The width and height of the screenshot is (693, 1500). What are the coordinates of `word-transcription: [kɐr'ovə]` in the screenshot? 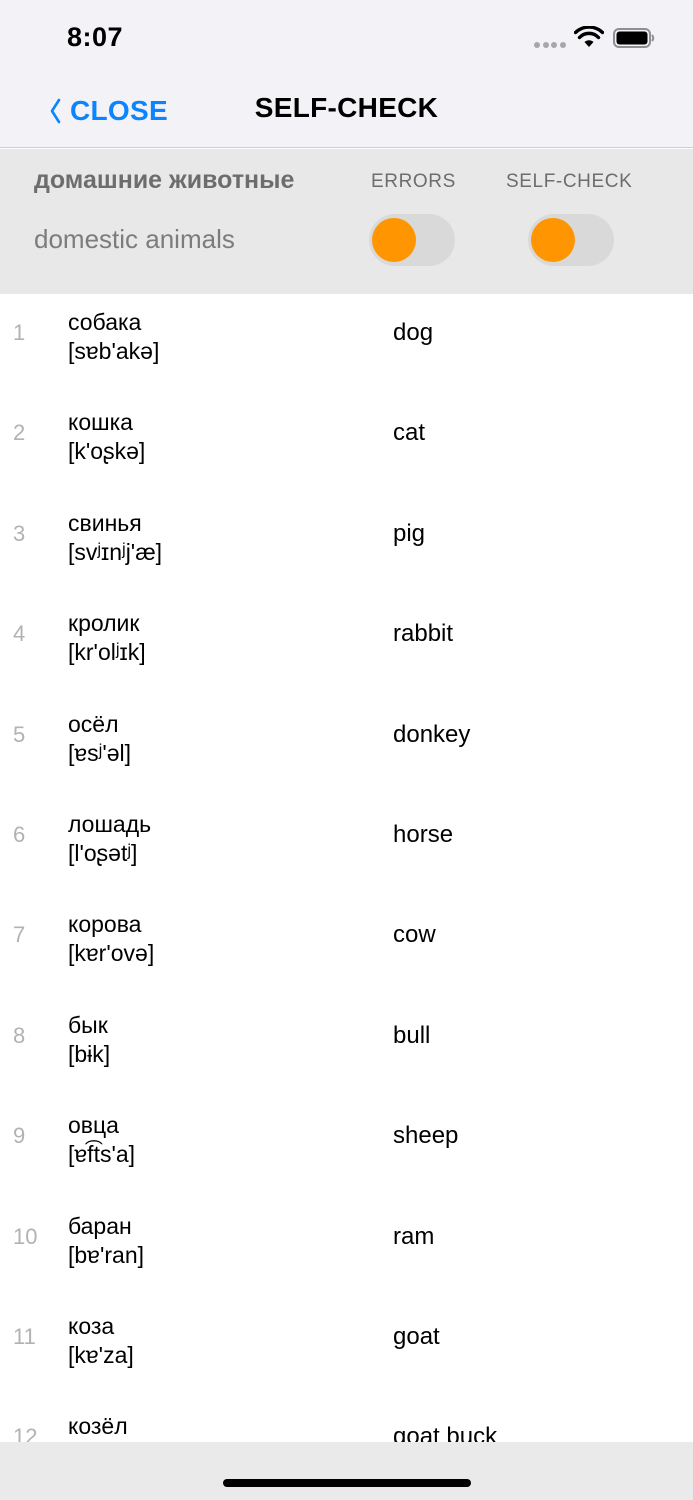 It's located at (111, 953).